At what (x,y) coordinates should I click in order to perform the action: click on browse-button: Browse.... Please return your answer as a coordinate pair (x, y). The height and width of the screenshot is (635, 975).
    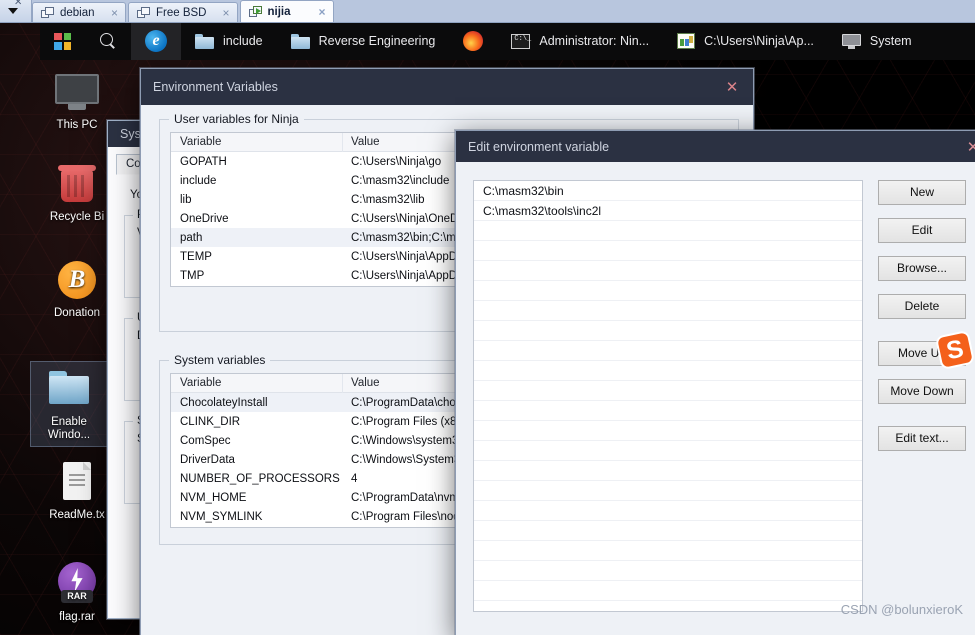
    Looking at the image, I should click on (922, 268).